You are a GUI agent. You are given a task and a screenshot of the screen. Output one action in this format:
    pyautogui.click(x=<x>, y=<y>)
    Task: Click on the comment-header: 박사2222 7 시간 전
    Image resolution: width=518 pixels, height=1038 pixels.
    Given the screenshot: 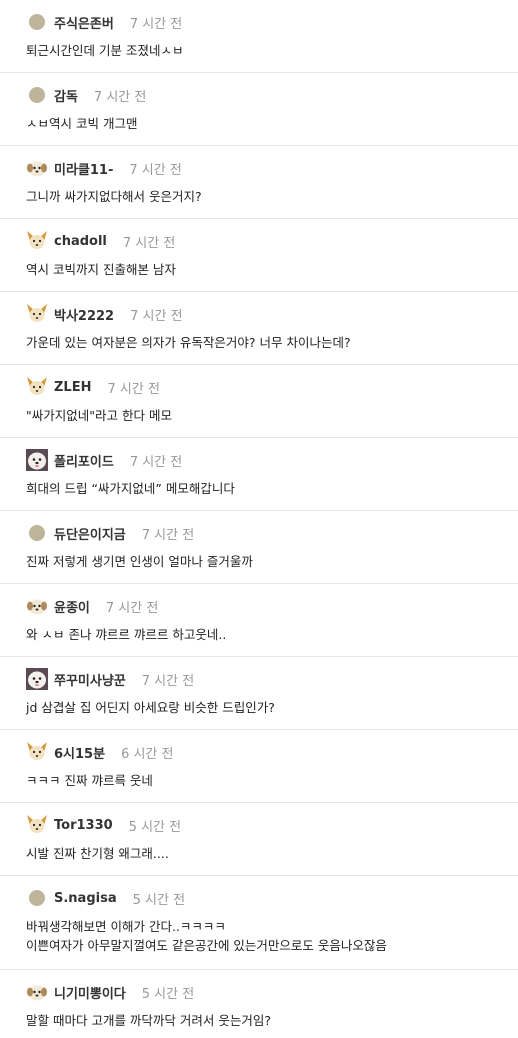 What is the action you would take?
    pyautogui.click(x=272, y=314)
    